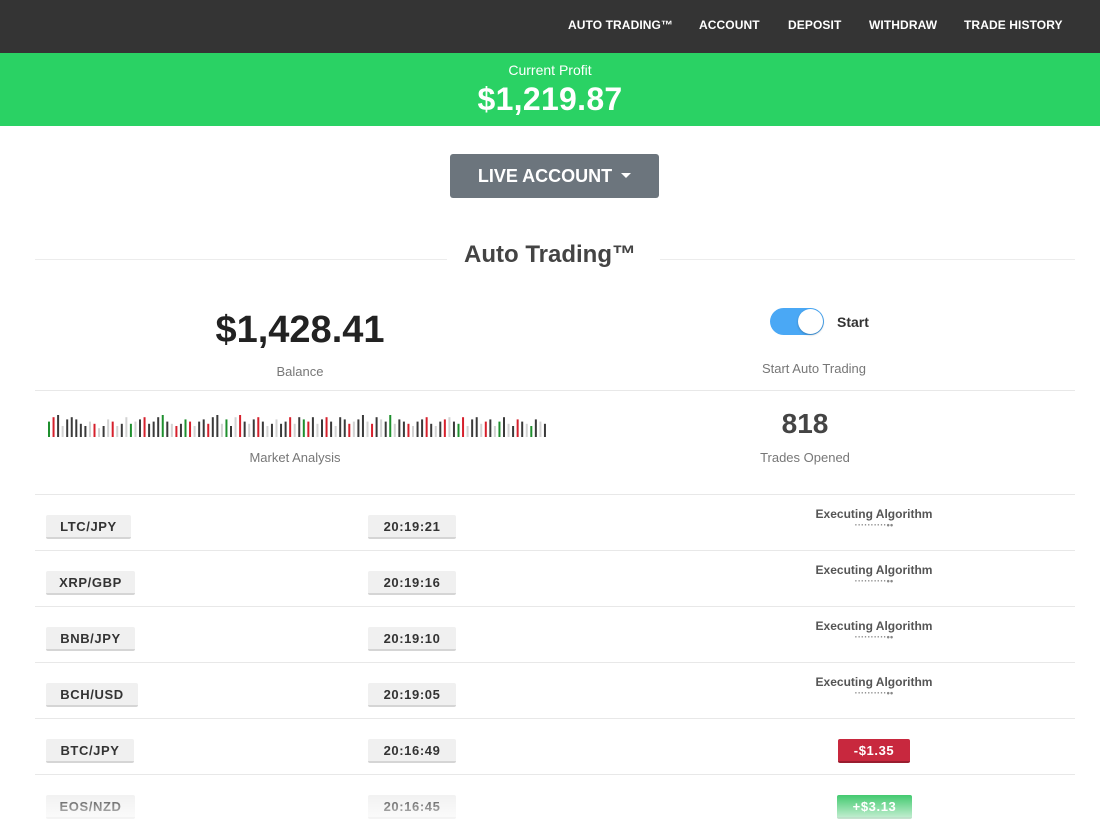  Describe the element at coordinates (729, 25) in the screenshot. I see `nav-account: ACCOUNT` at that location.